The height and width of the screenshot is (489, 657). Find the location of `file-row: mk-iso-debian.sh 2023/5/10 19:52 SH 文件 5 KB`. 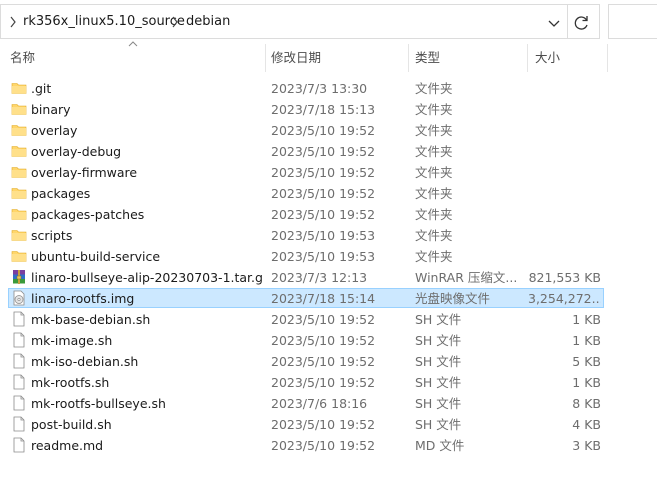

file-row: mk-iso-debian.sh 2023/5/10 19:52 SH 文件 5 KB is located at coordinates (328, 361).